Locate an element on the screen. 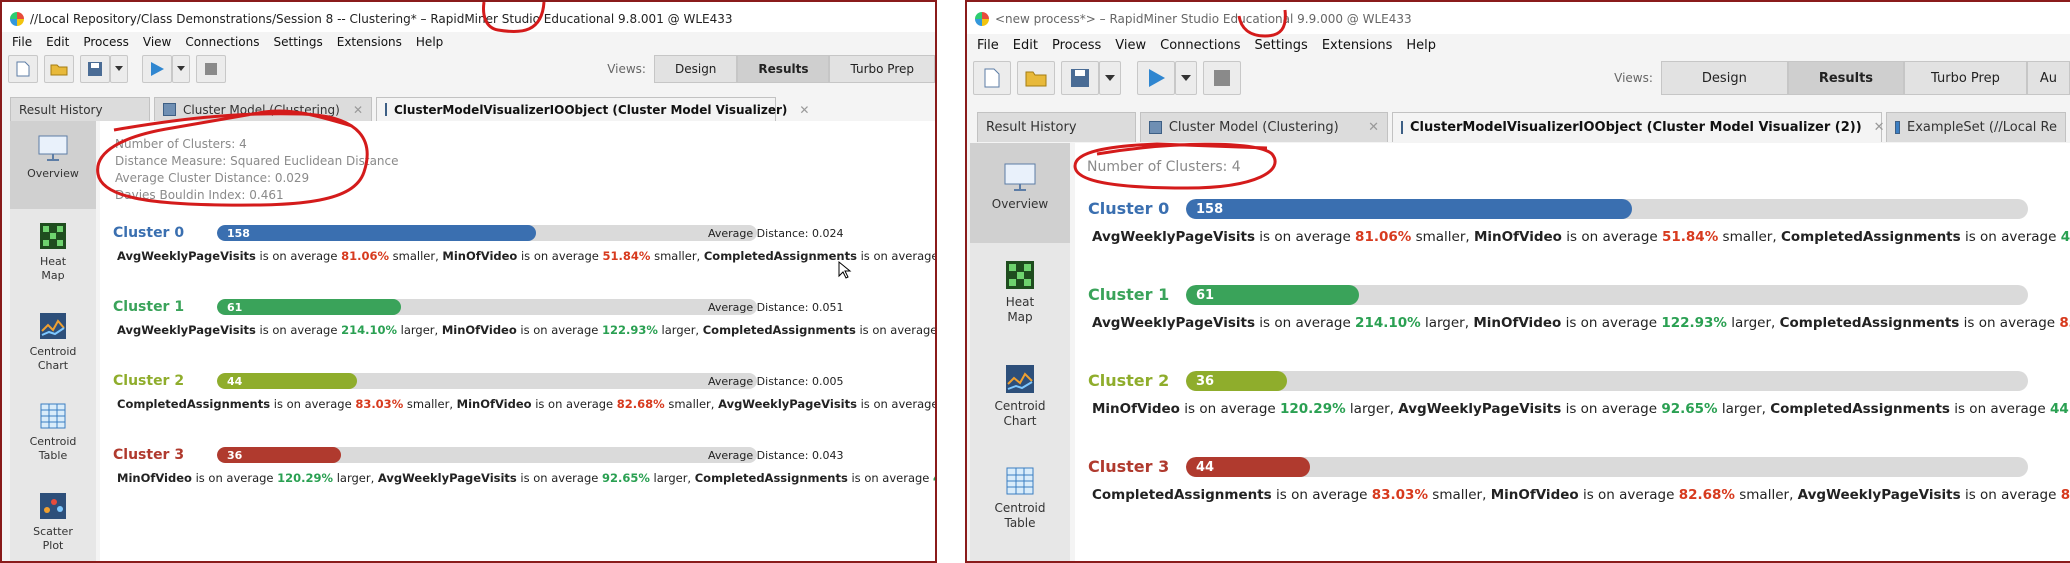  cluster-size-bar: 158 is located at coordinates (487, 233).